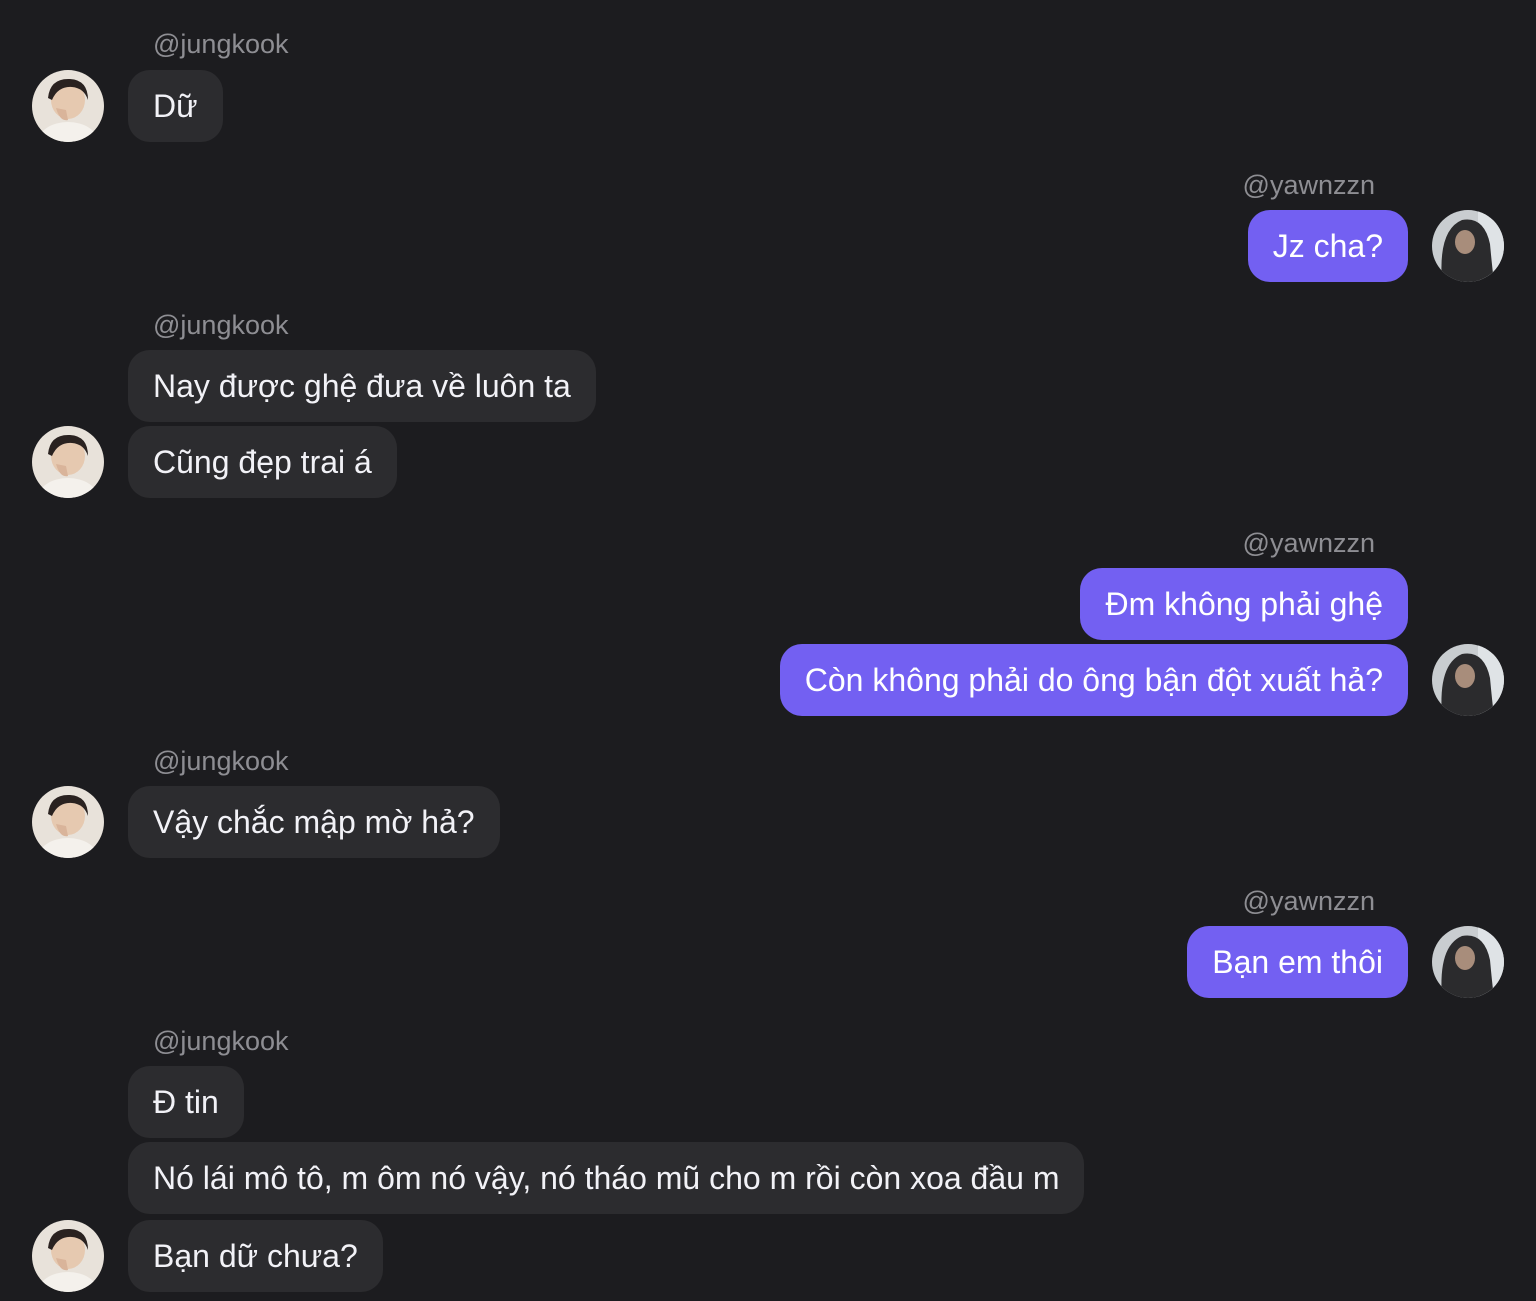 Image resolution: width=1536 pixels, height=1301 pixels. What do you see at coordinates (175, 106) in the screenshot?
I see `message-bubble-incoming: Dữ` at bounding box center [175, 106].